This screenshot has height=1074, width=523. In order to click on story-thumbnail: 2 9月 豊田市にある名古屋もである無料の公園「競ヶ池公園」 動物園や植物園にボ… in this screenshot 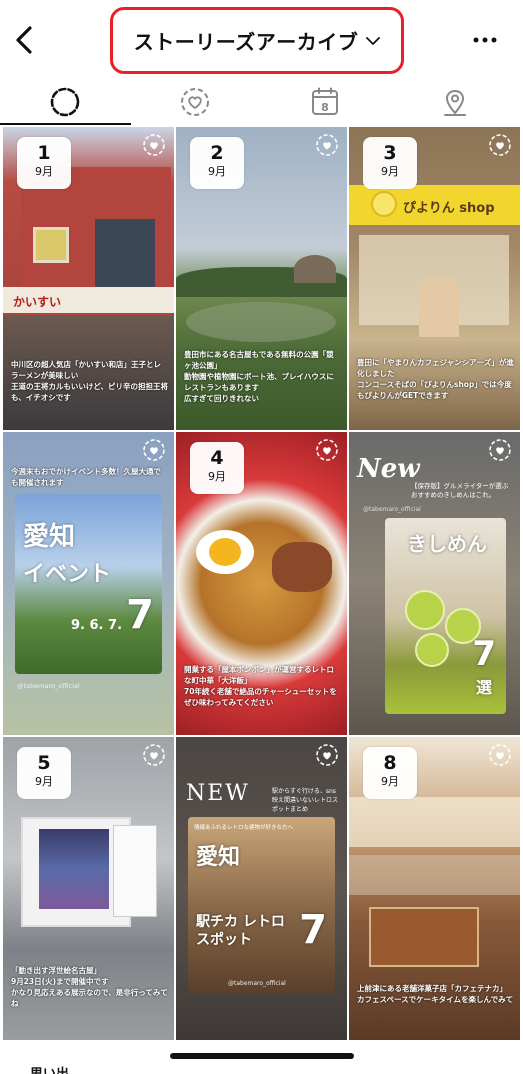, I will do `click(261, 278)`.